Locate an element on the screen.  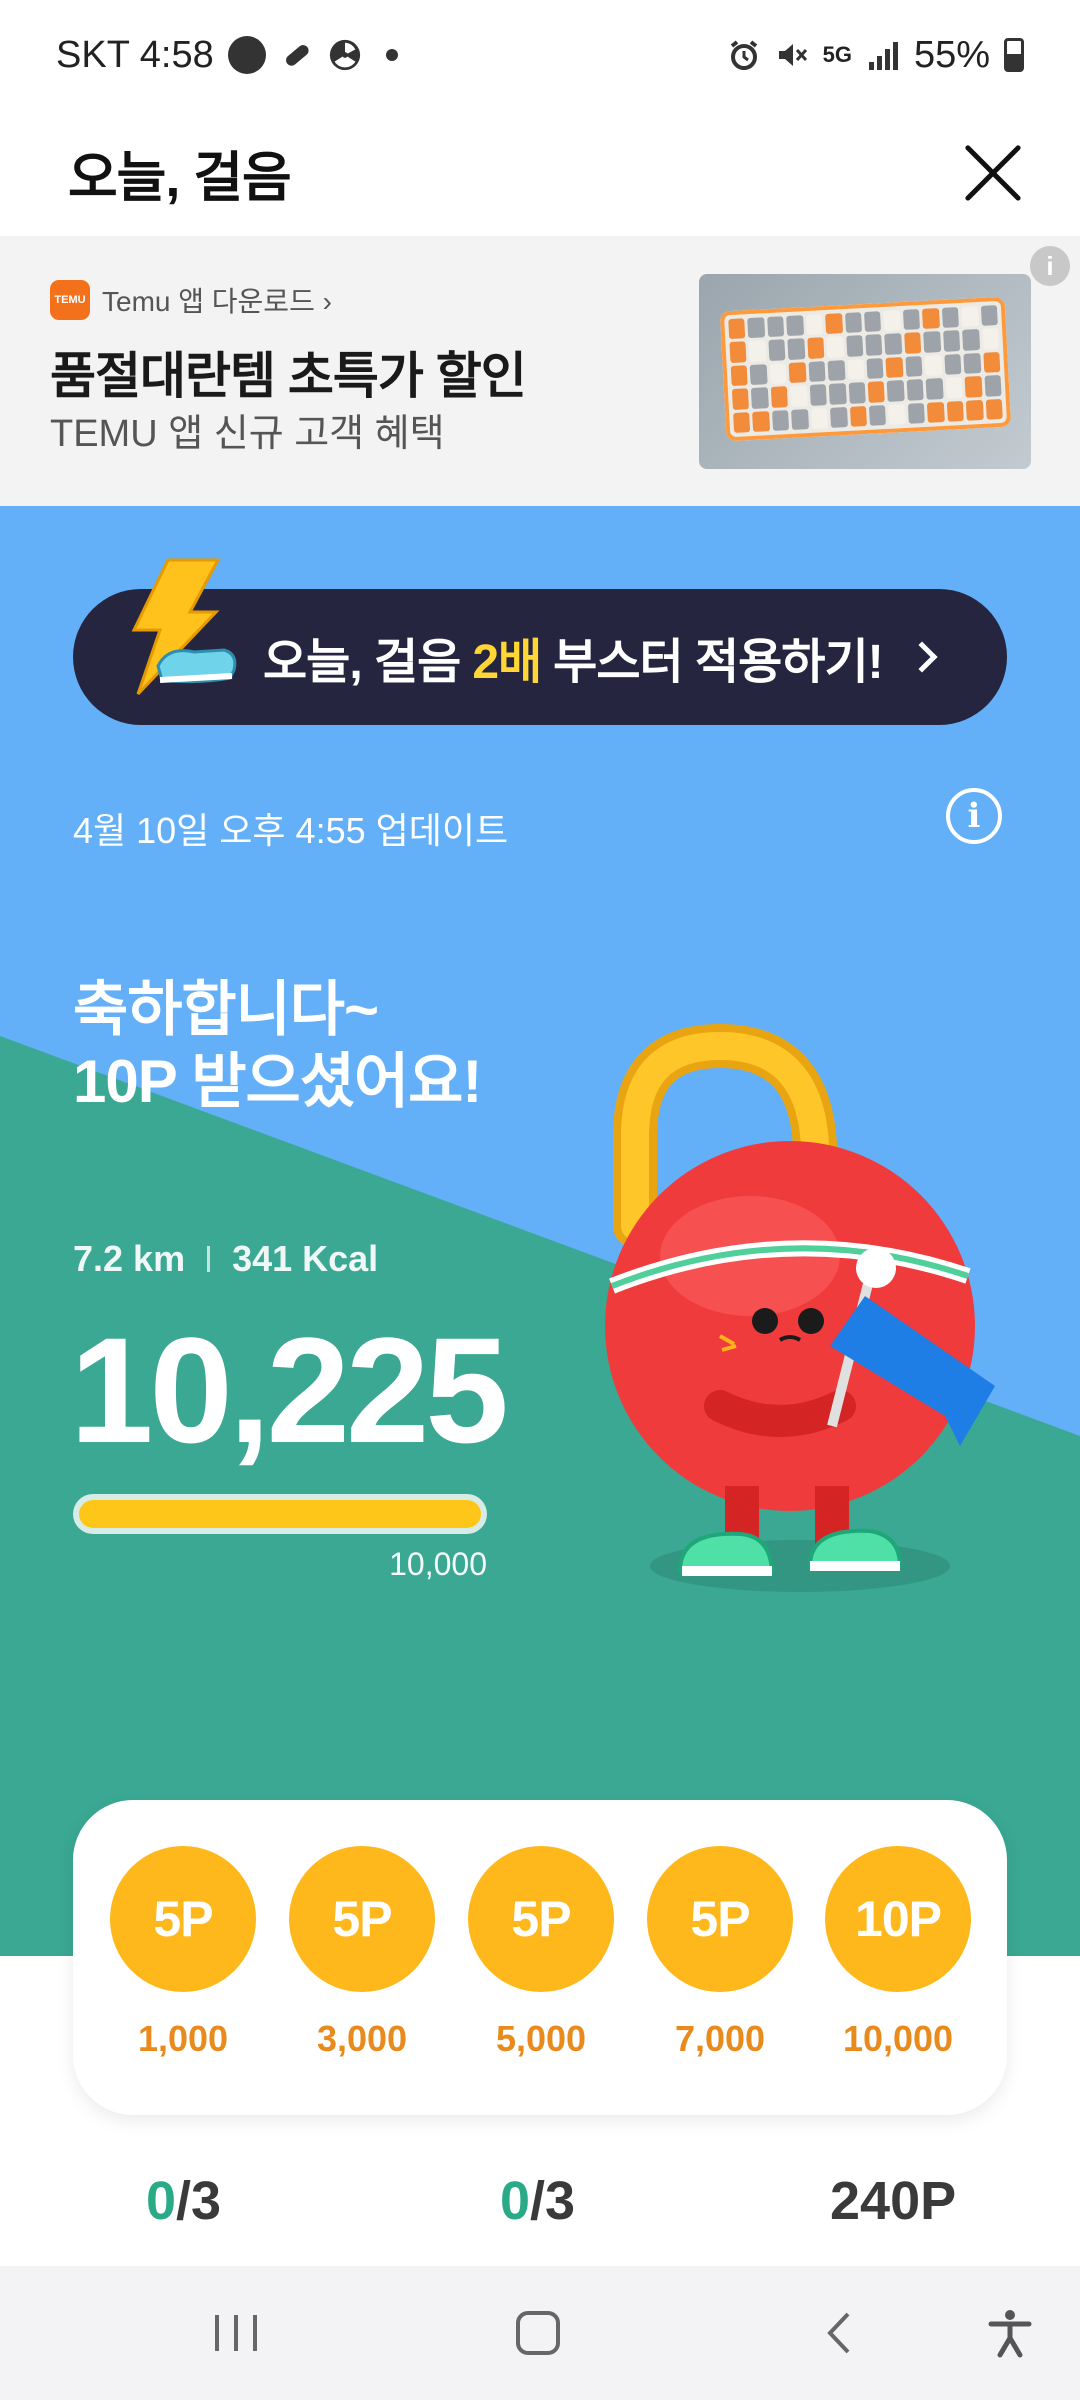
notification-dot-icon is located at coordinates (391, 55).